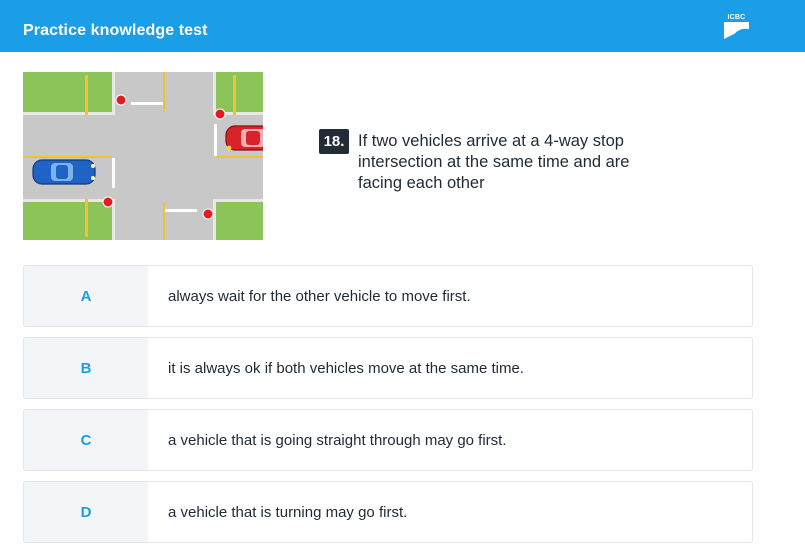  What do you see at coordinates (86, 368) in the screenshot?
I see `answer-letter: B` at bounding box center [86, 368].